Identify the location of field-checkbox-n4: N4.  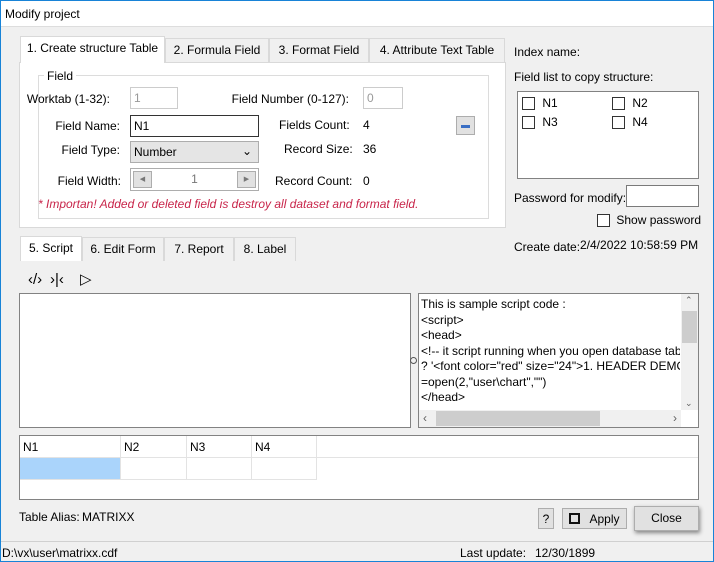
(630, 122).